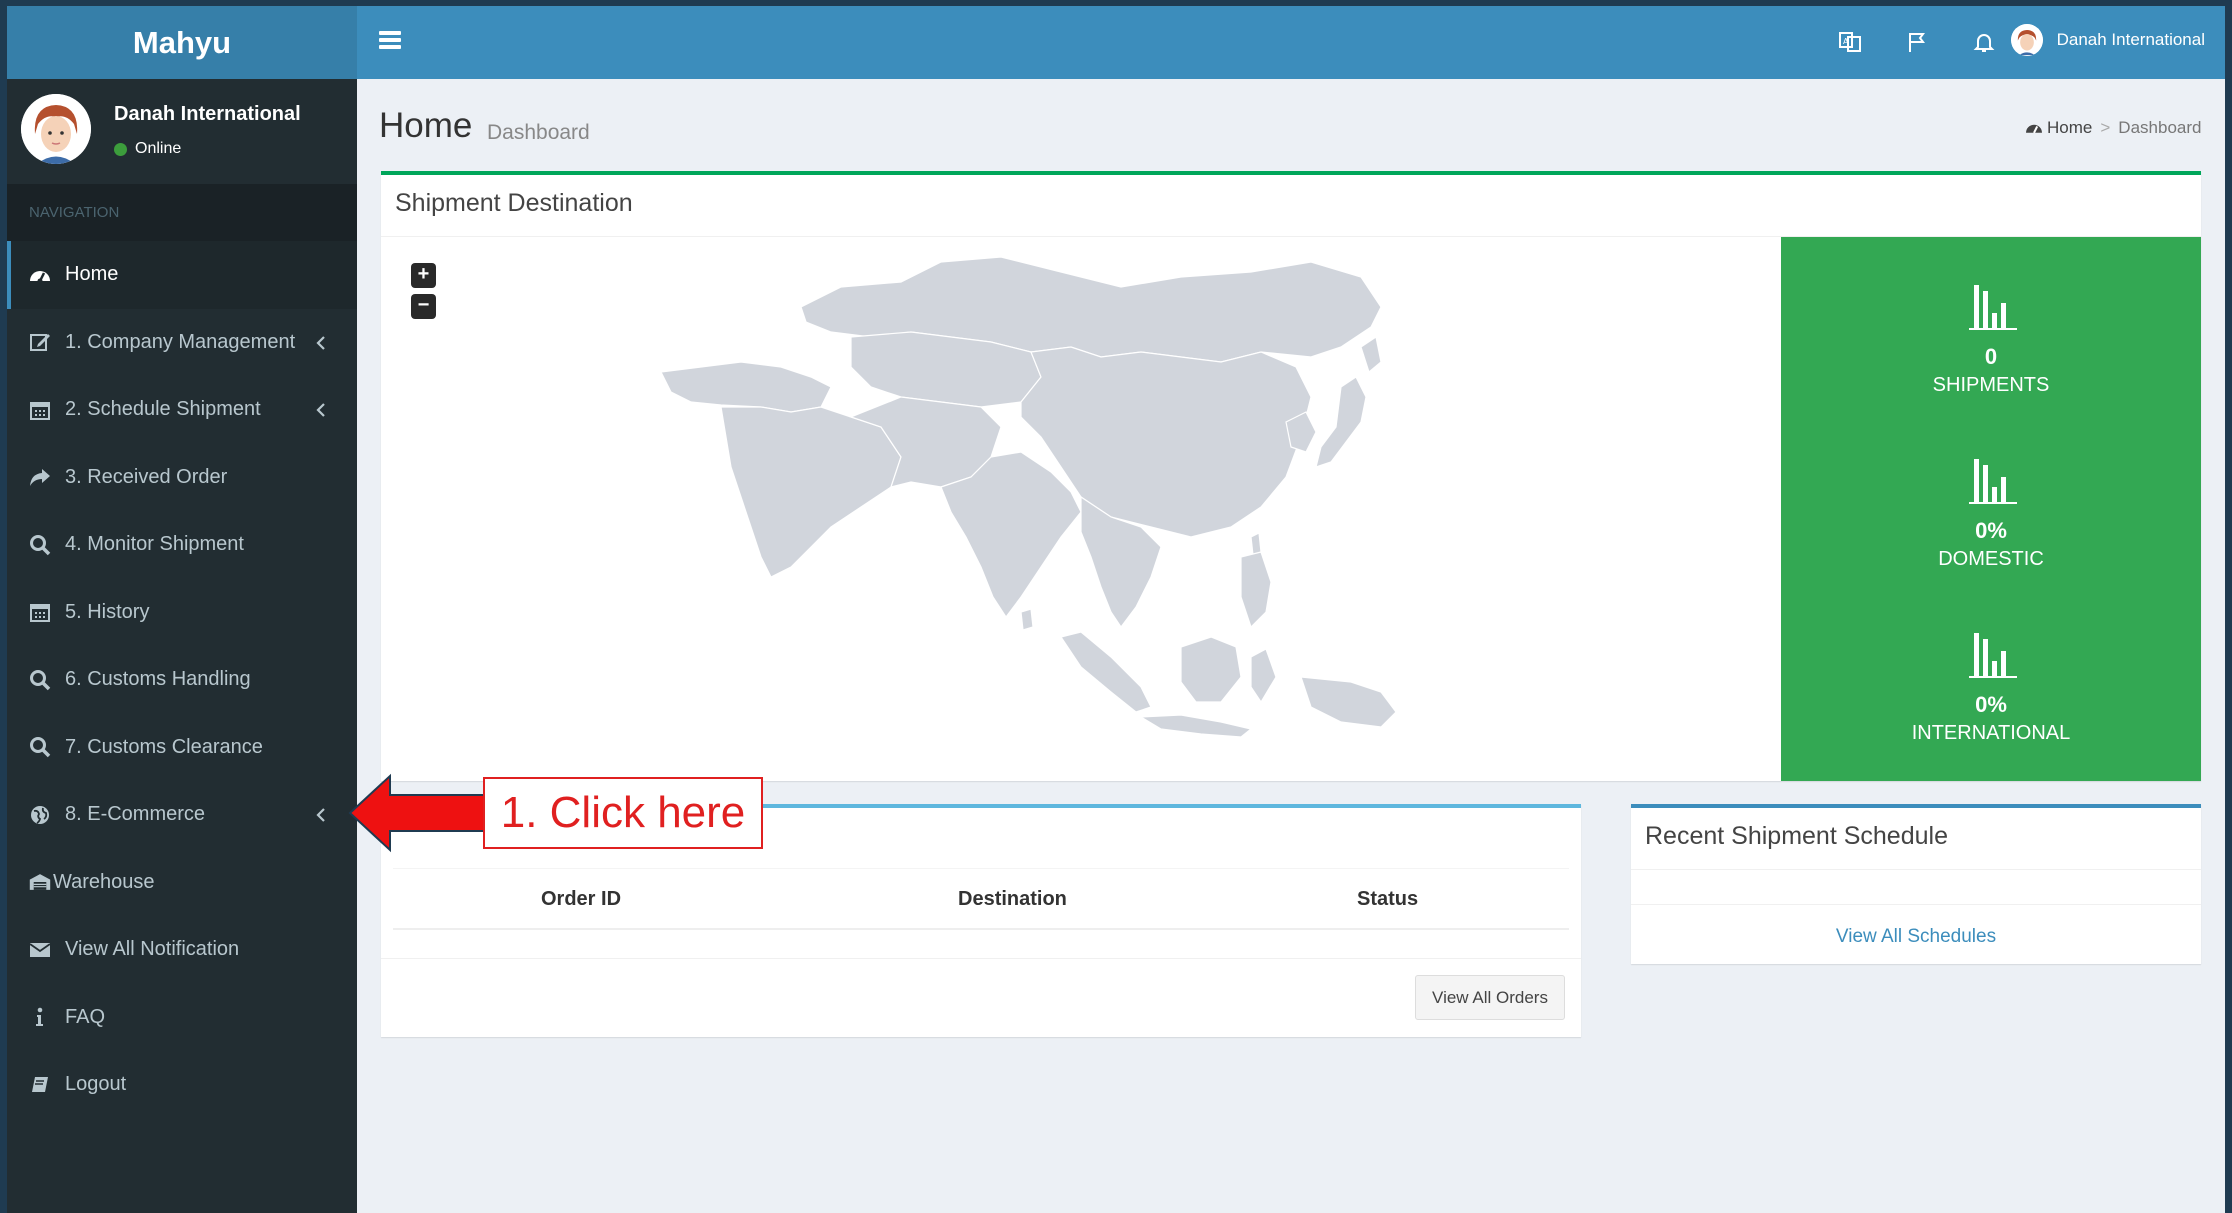 This screenshot has width=2232, height=1213. I want to click on click-here-callout: 1. Click here, so click(623, 813).